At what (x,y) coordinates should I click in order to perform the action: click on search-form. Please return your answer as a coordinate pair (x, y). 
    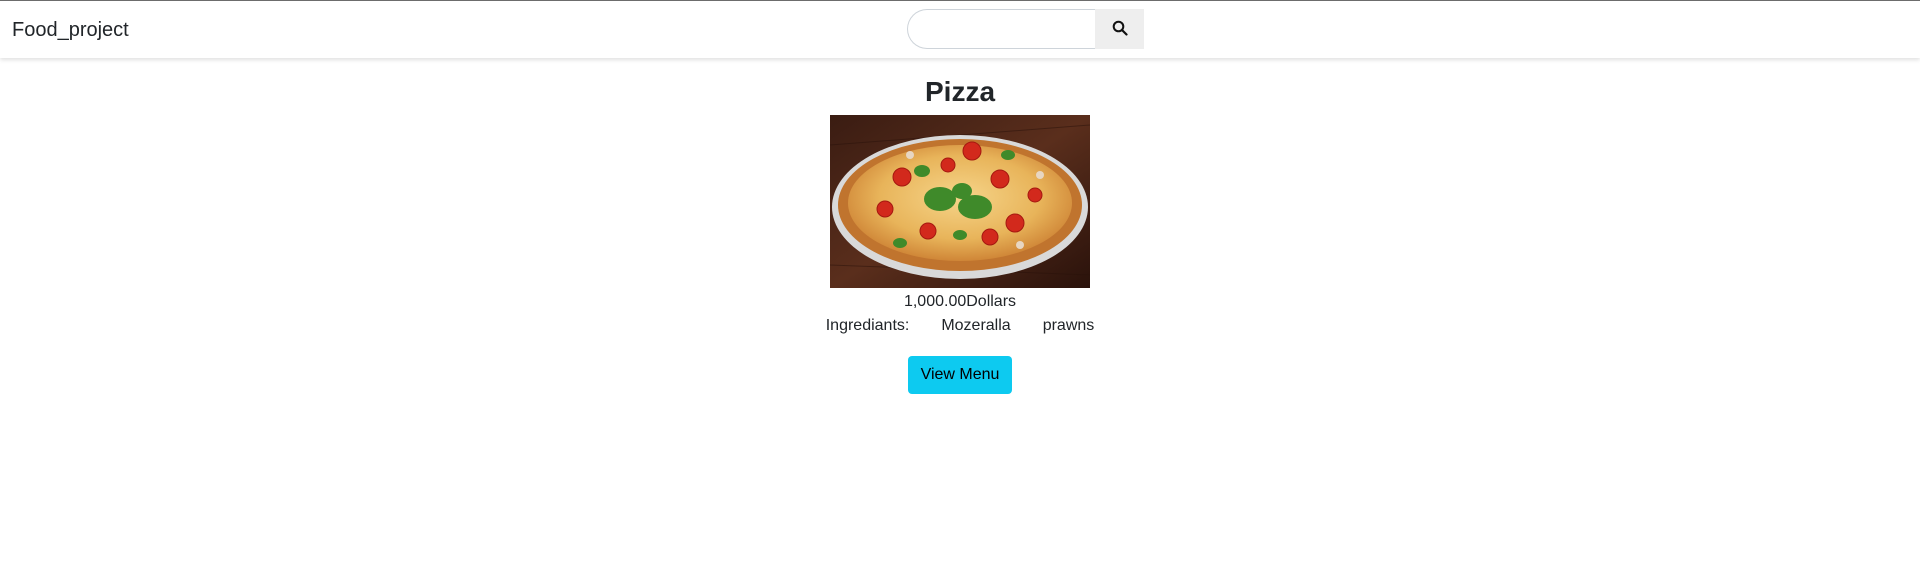
    Looking at the image, I should click on (1025, 29).